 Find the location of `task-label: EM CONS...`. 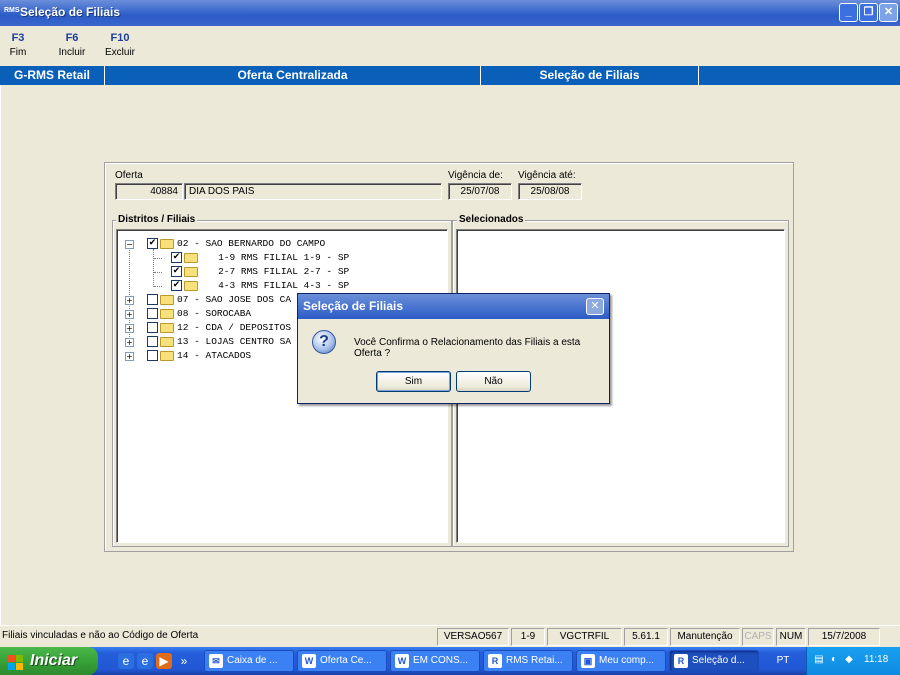

task-label: EM CONS... is located at coordinates (441, 660).